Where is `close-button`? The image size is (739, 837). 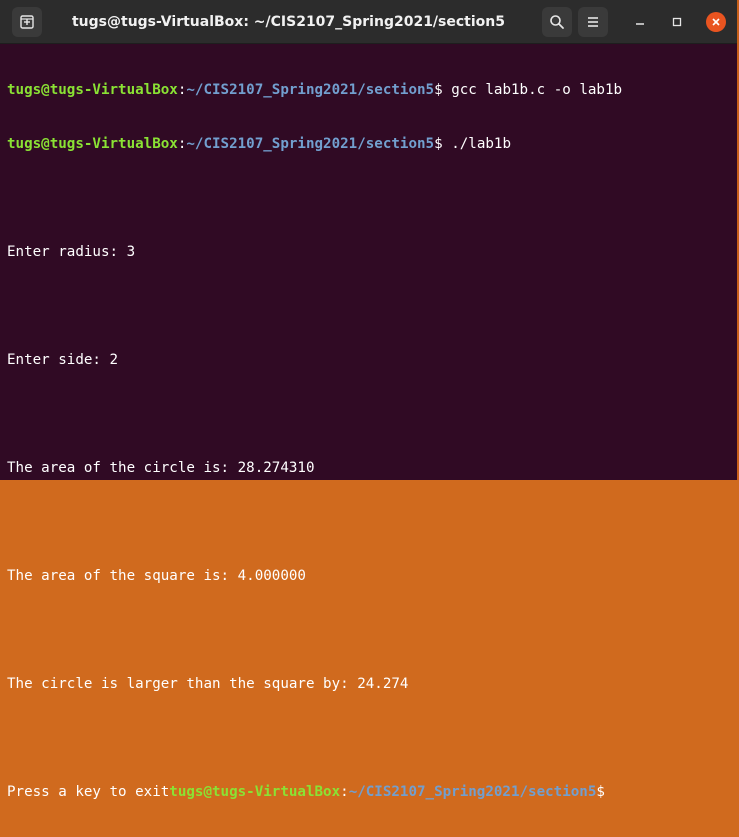
close-button is located at coordinates (716, 22).